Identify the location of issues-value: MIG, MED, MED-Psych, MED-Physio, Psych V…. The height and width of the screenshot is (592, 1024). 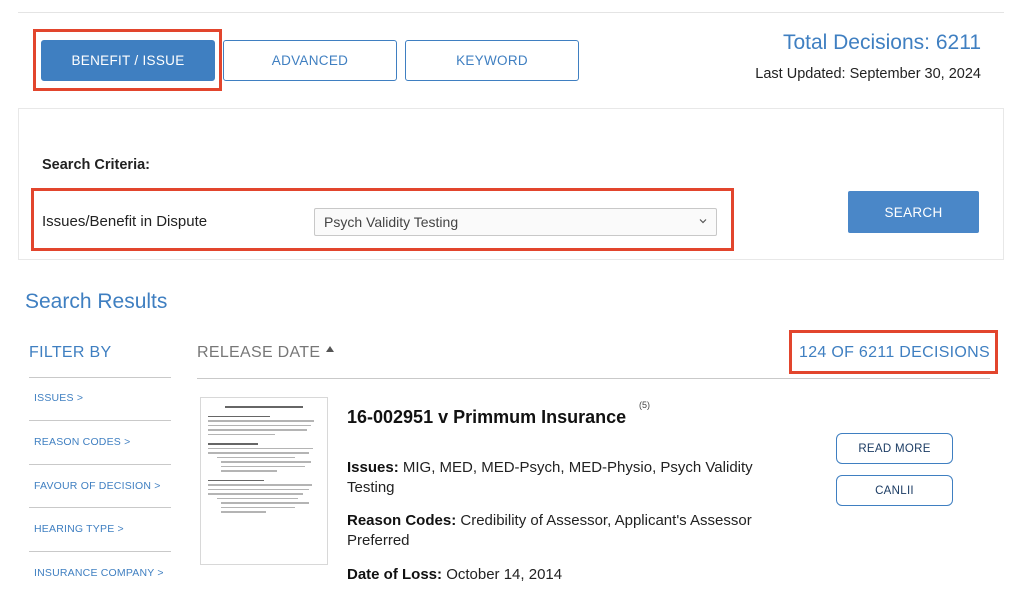
(550, 477).